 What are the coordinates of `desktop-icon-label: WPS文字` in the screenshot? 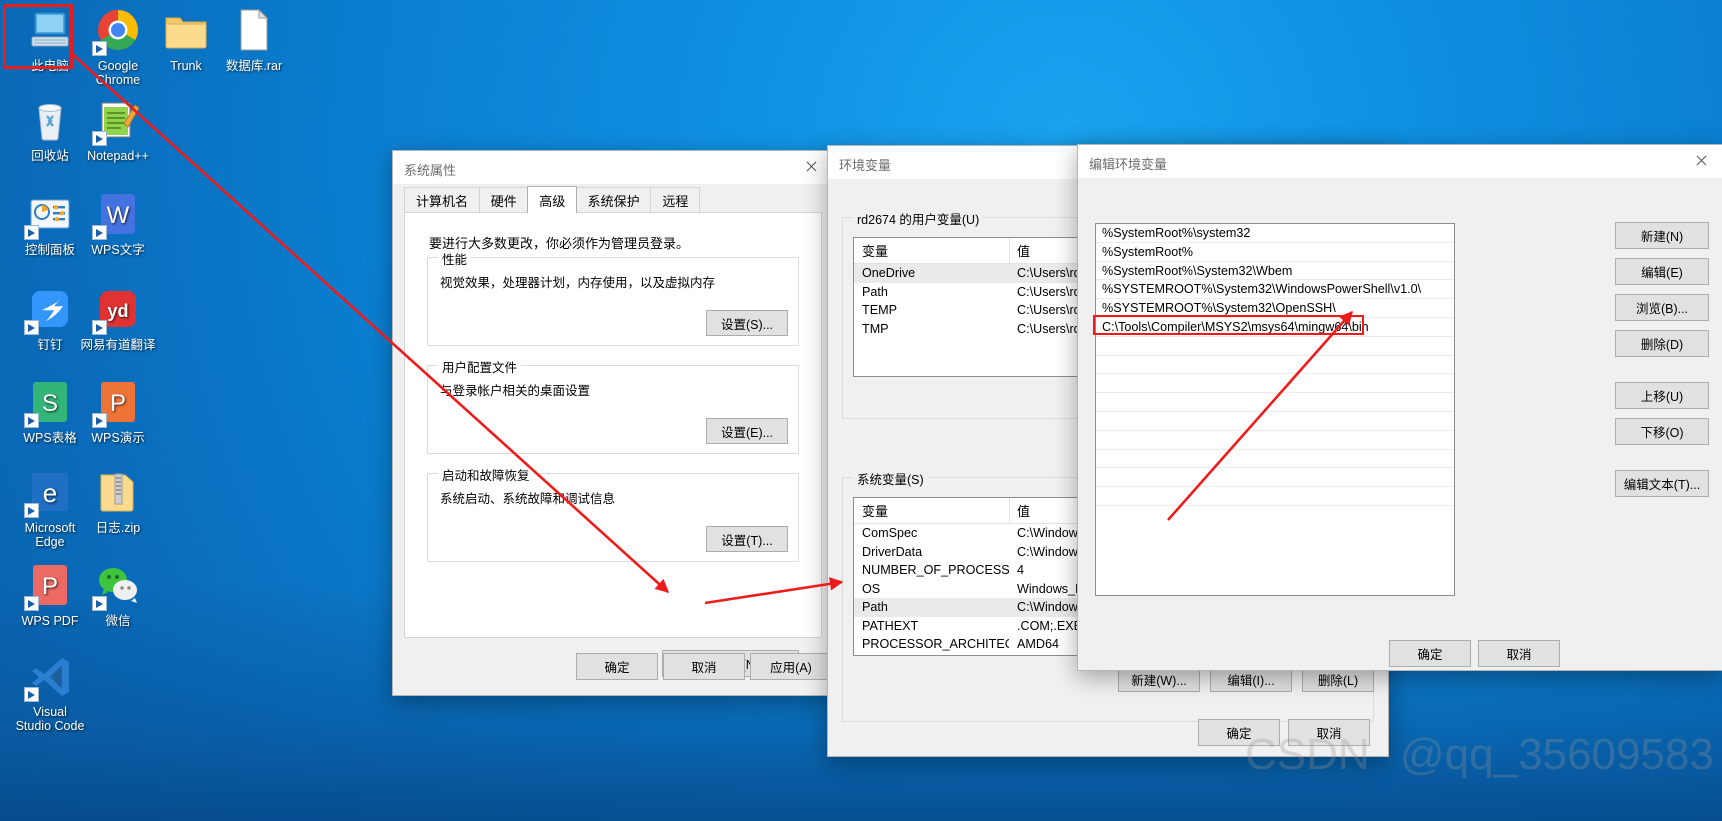 It's located at (118, 250).